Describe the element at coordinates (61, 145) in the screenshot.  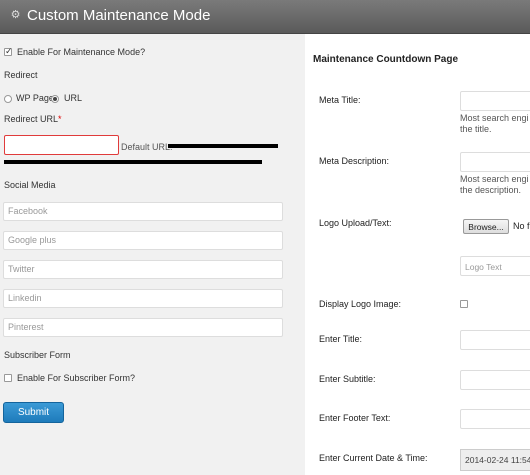
I see `redirect-url-input` at that location.